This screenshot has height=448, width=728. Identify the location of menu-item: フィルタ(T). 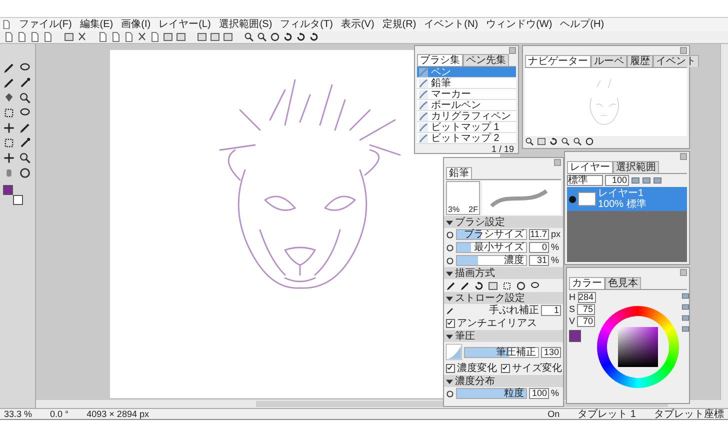
(306, 24).